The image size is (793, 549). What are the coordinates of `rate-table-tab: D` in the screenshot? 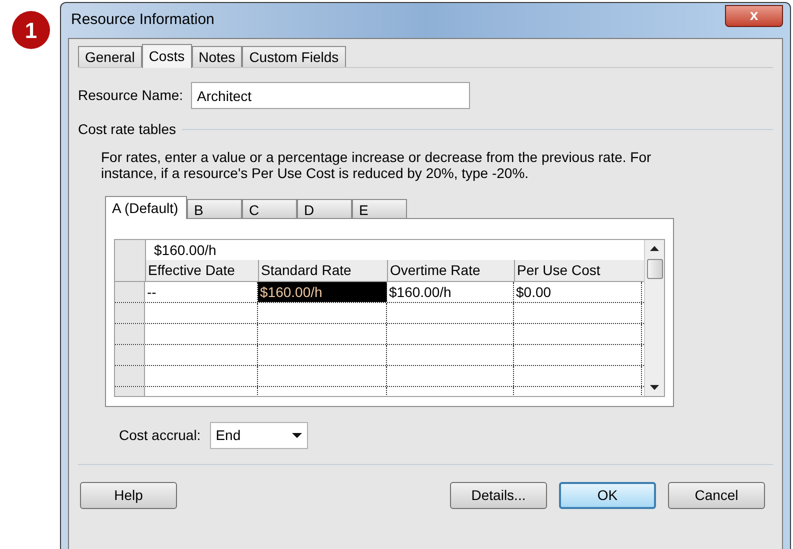 It's located at (324, 208).